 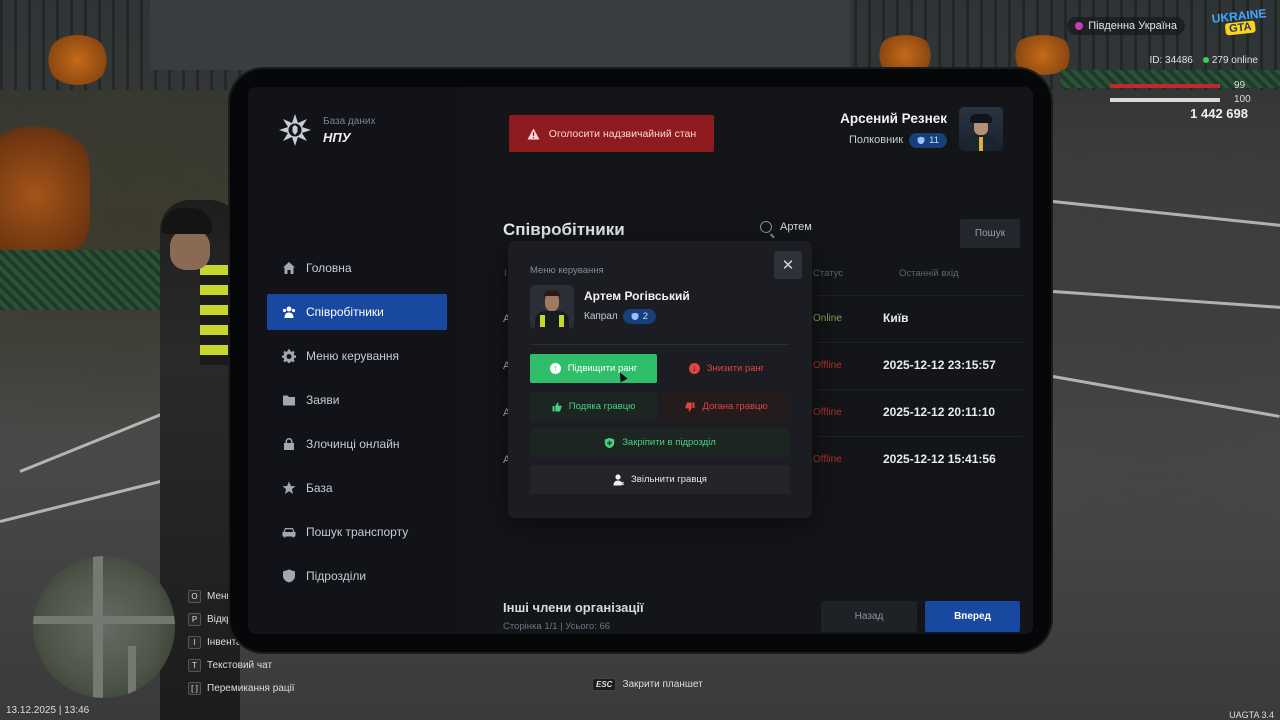 I want to click on next-button: Вперед, so click(x=972, y=616).